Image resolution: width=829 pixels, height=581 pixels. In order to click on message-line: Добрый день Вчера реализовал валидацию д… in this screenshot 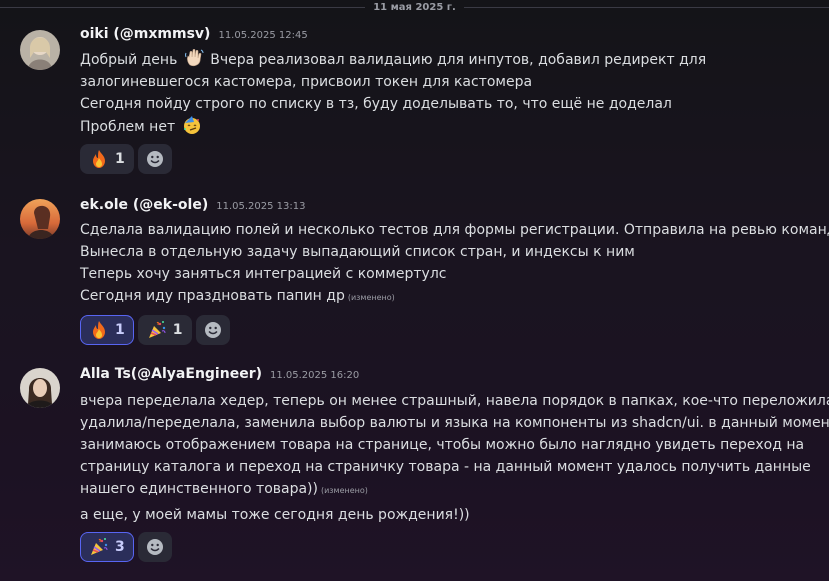, I will do `click(448, 59)`.